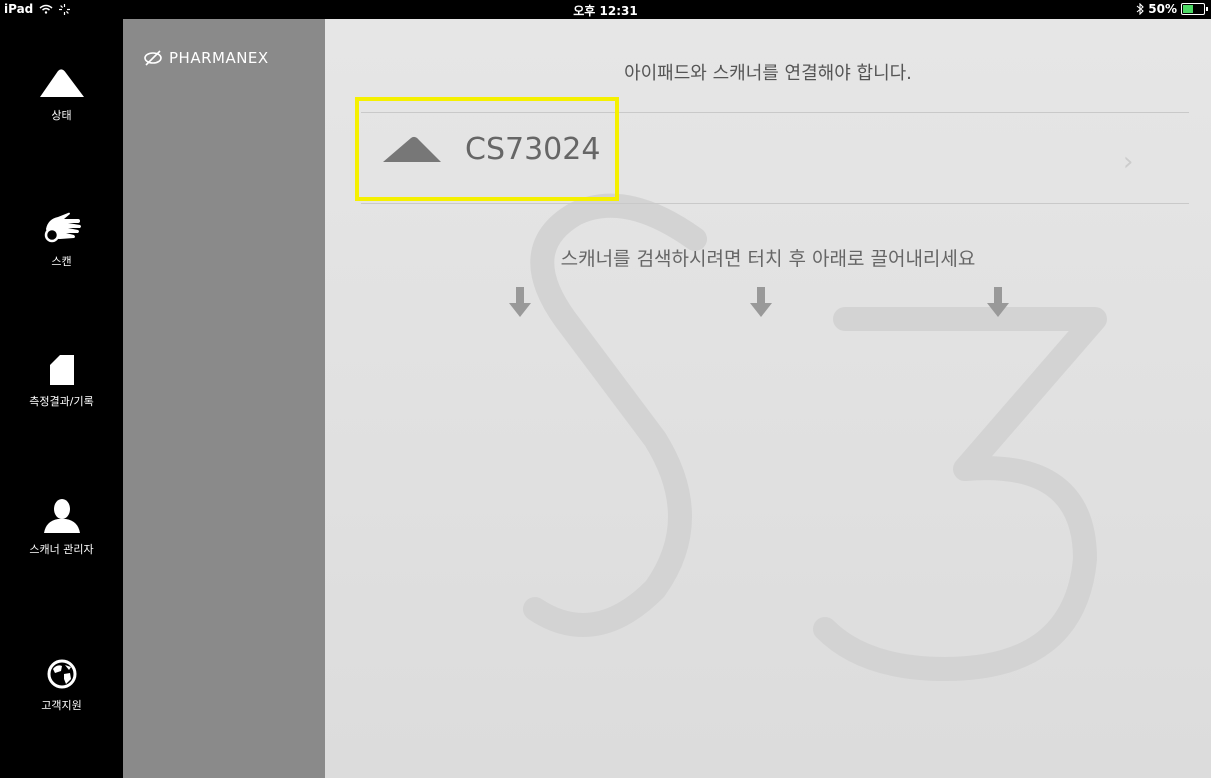 This screenshot has width=1211, height=778. What do you see at coordinates (768, 259) in the screenshot?
I see `pull-to-search-hint: 스캐너를 검색하시려면 터치 후 아래로 끌어내리세요` at bounding box center [768, 259].